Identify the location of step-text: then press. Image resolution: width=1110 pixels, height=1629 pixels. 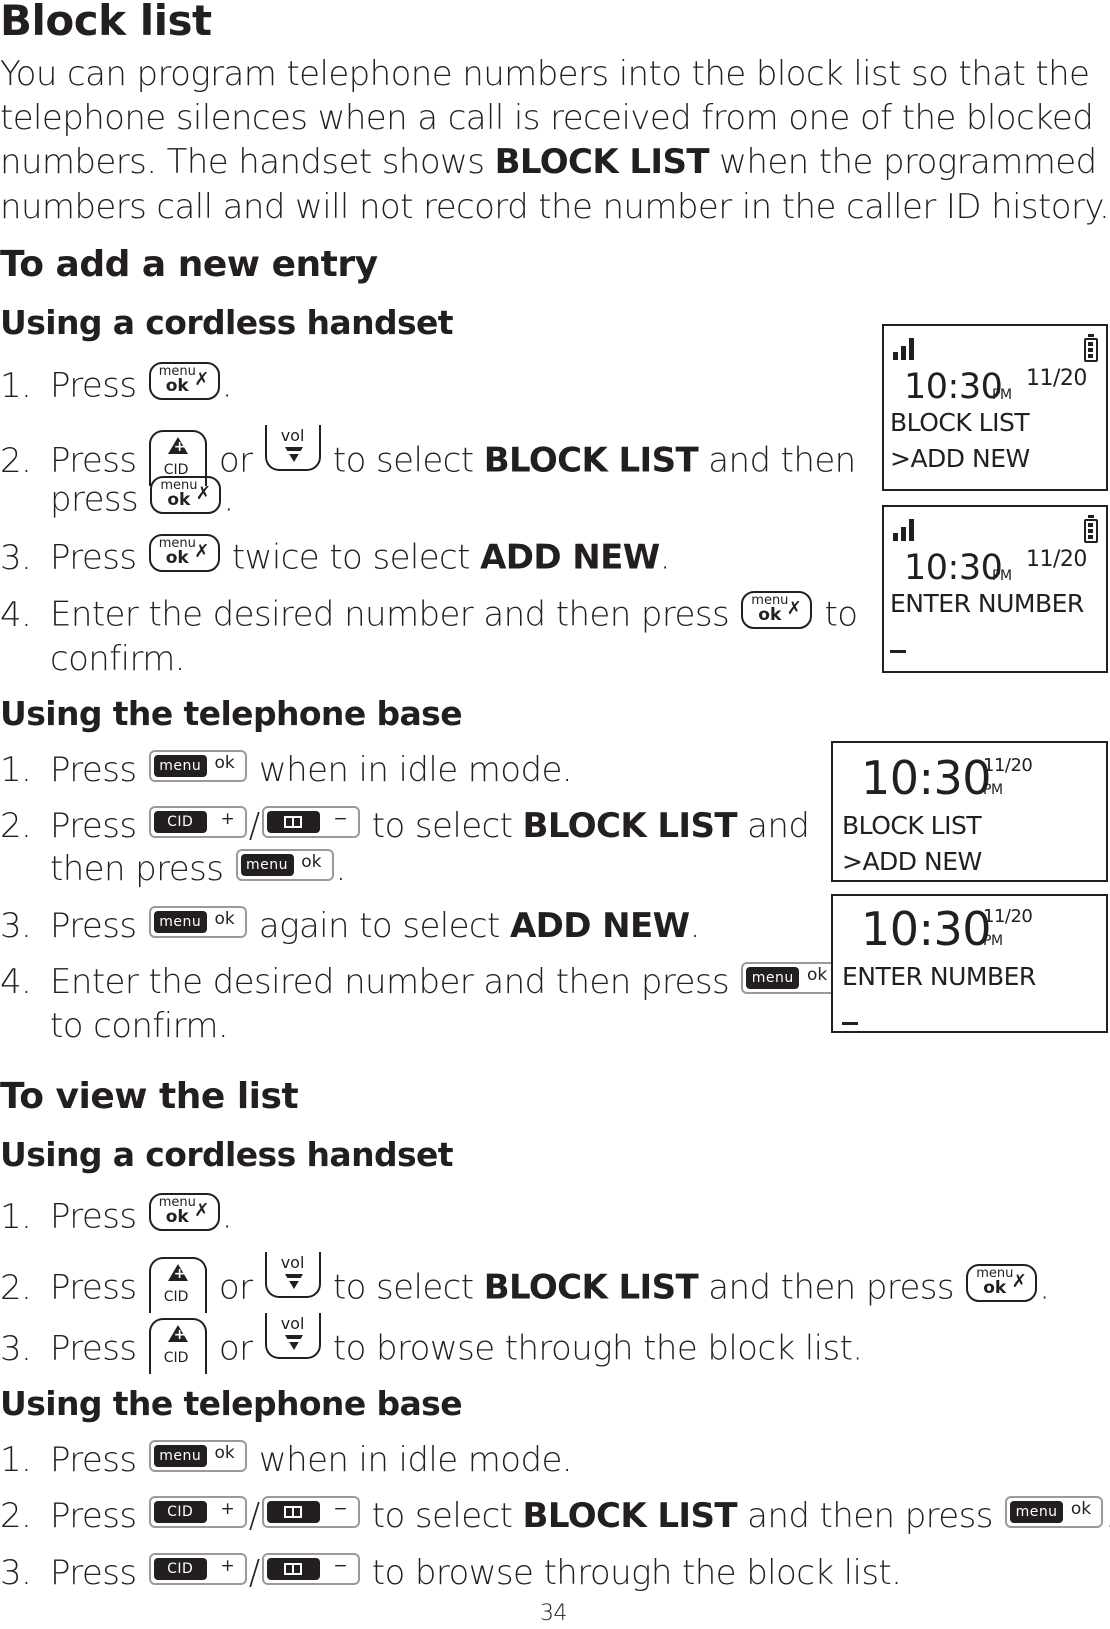
(142, 869).